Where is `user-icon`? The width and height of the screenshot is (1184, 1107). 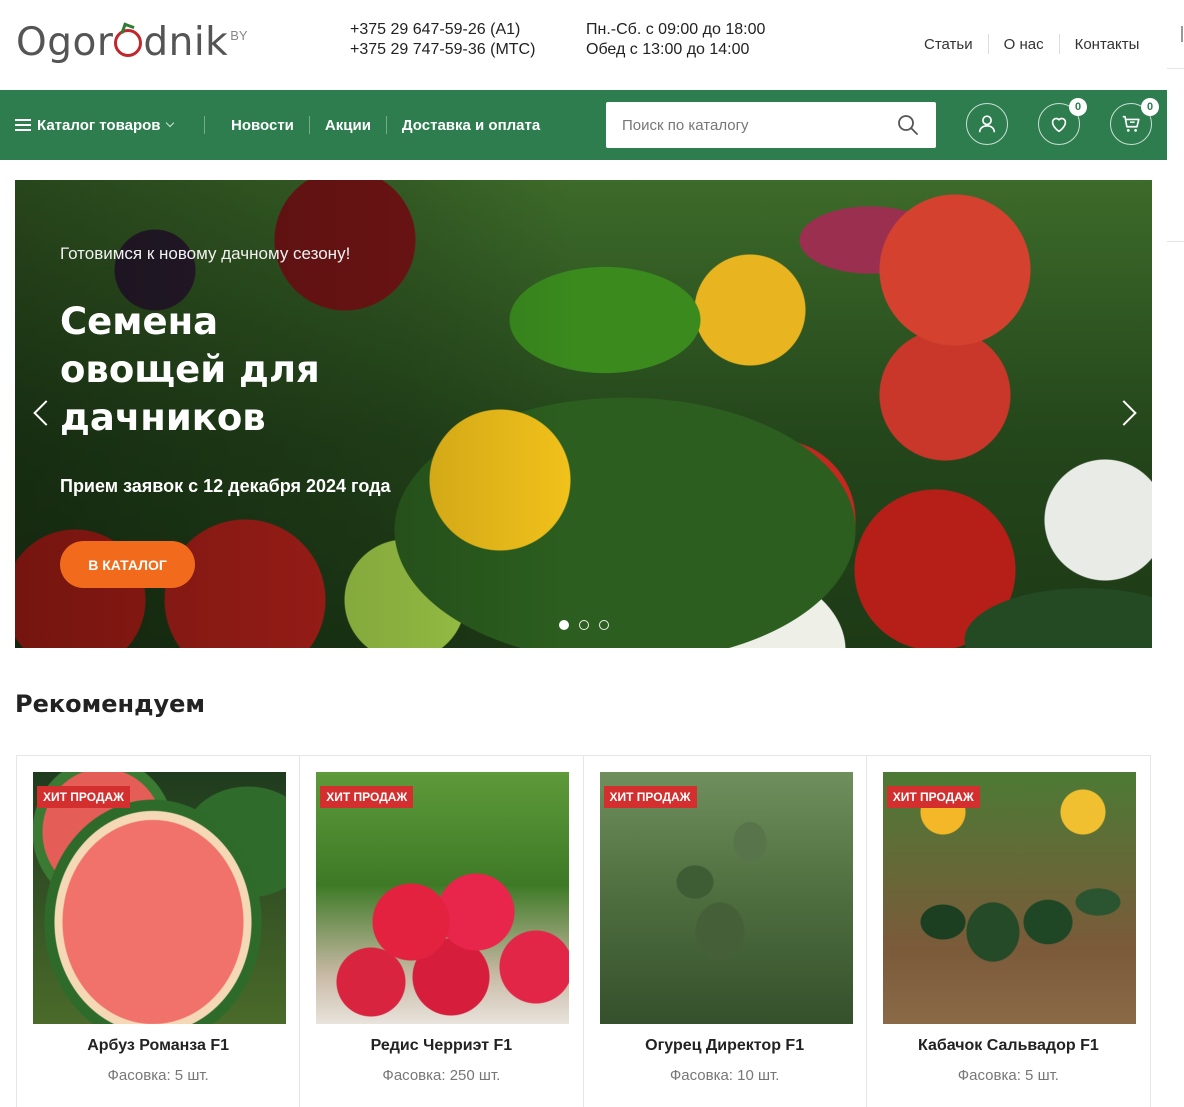 user-icon is located at coordinates (987, 124).